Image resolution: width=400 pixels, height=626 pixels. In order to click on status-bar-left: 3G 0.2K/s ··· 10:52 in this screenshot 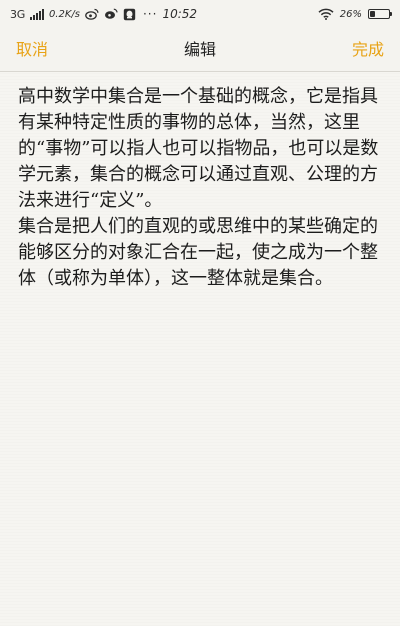, I will do `click(103, 14)`.